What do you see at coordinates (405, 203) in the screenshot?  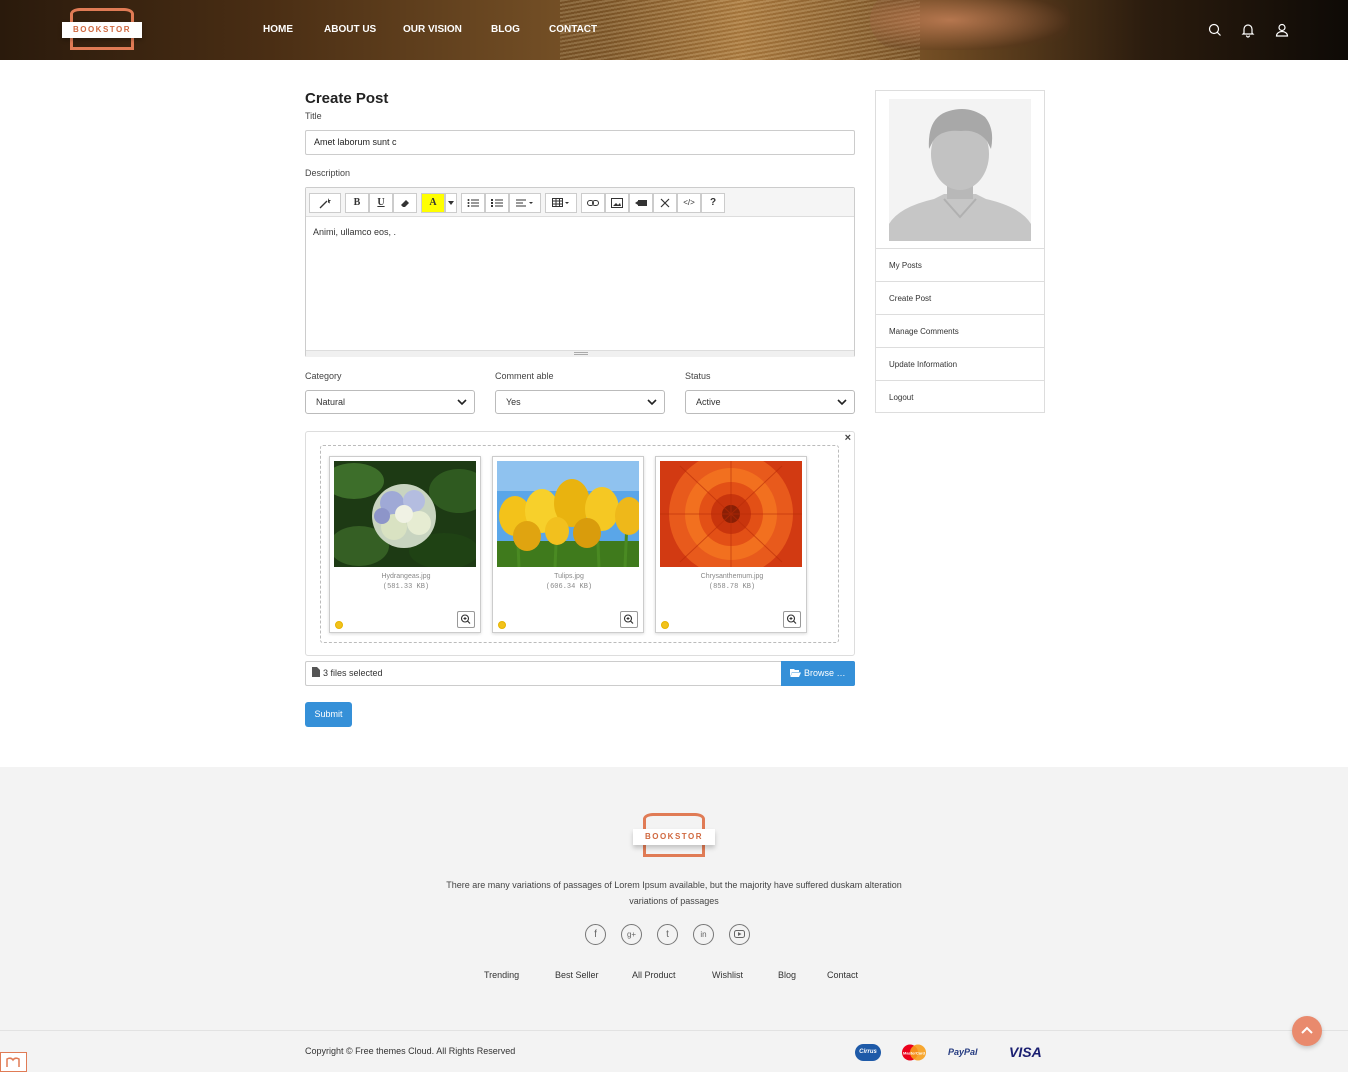 I see `eraser-icon` at bounding box center [405, 203].